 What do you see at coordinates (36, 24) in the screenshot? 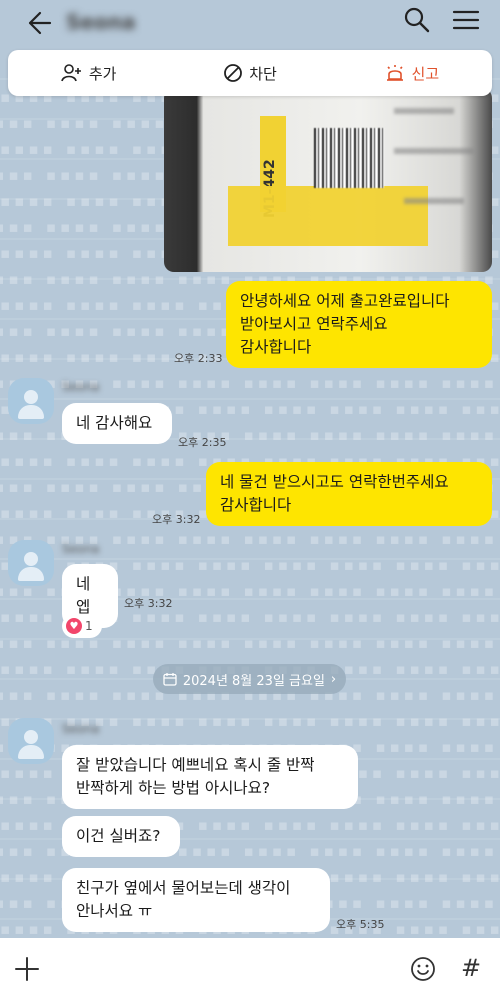
I see `back-arrow-icon` at bounding box center [36, 24].